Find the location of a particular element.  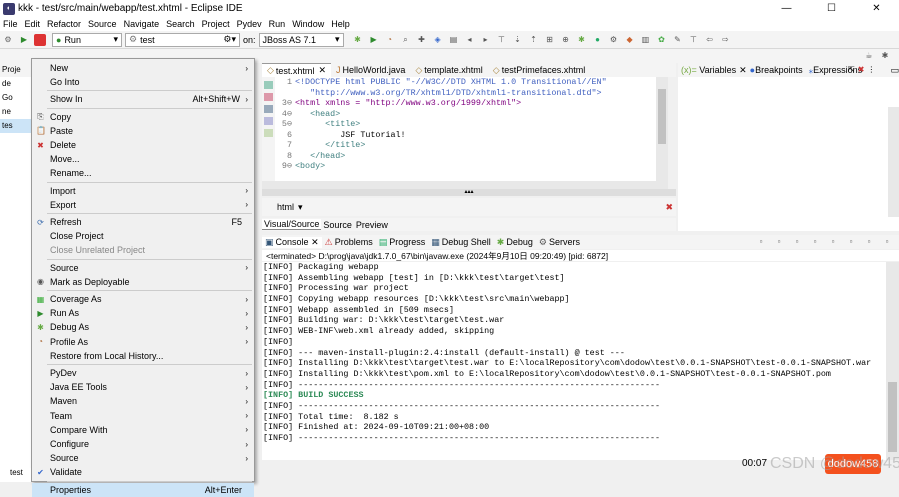

tab-problems: ⚠ Problems is located at coordinates (349, 242).